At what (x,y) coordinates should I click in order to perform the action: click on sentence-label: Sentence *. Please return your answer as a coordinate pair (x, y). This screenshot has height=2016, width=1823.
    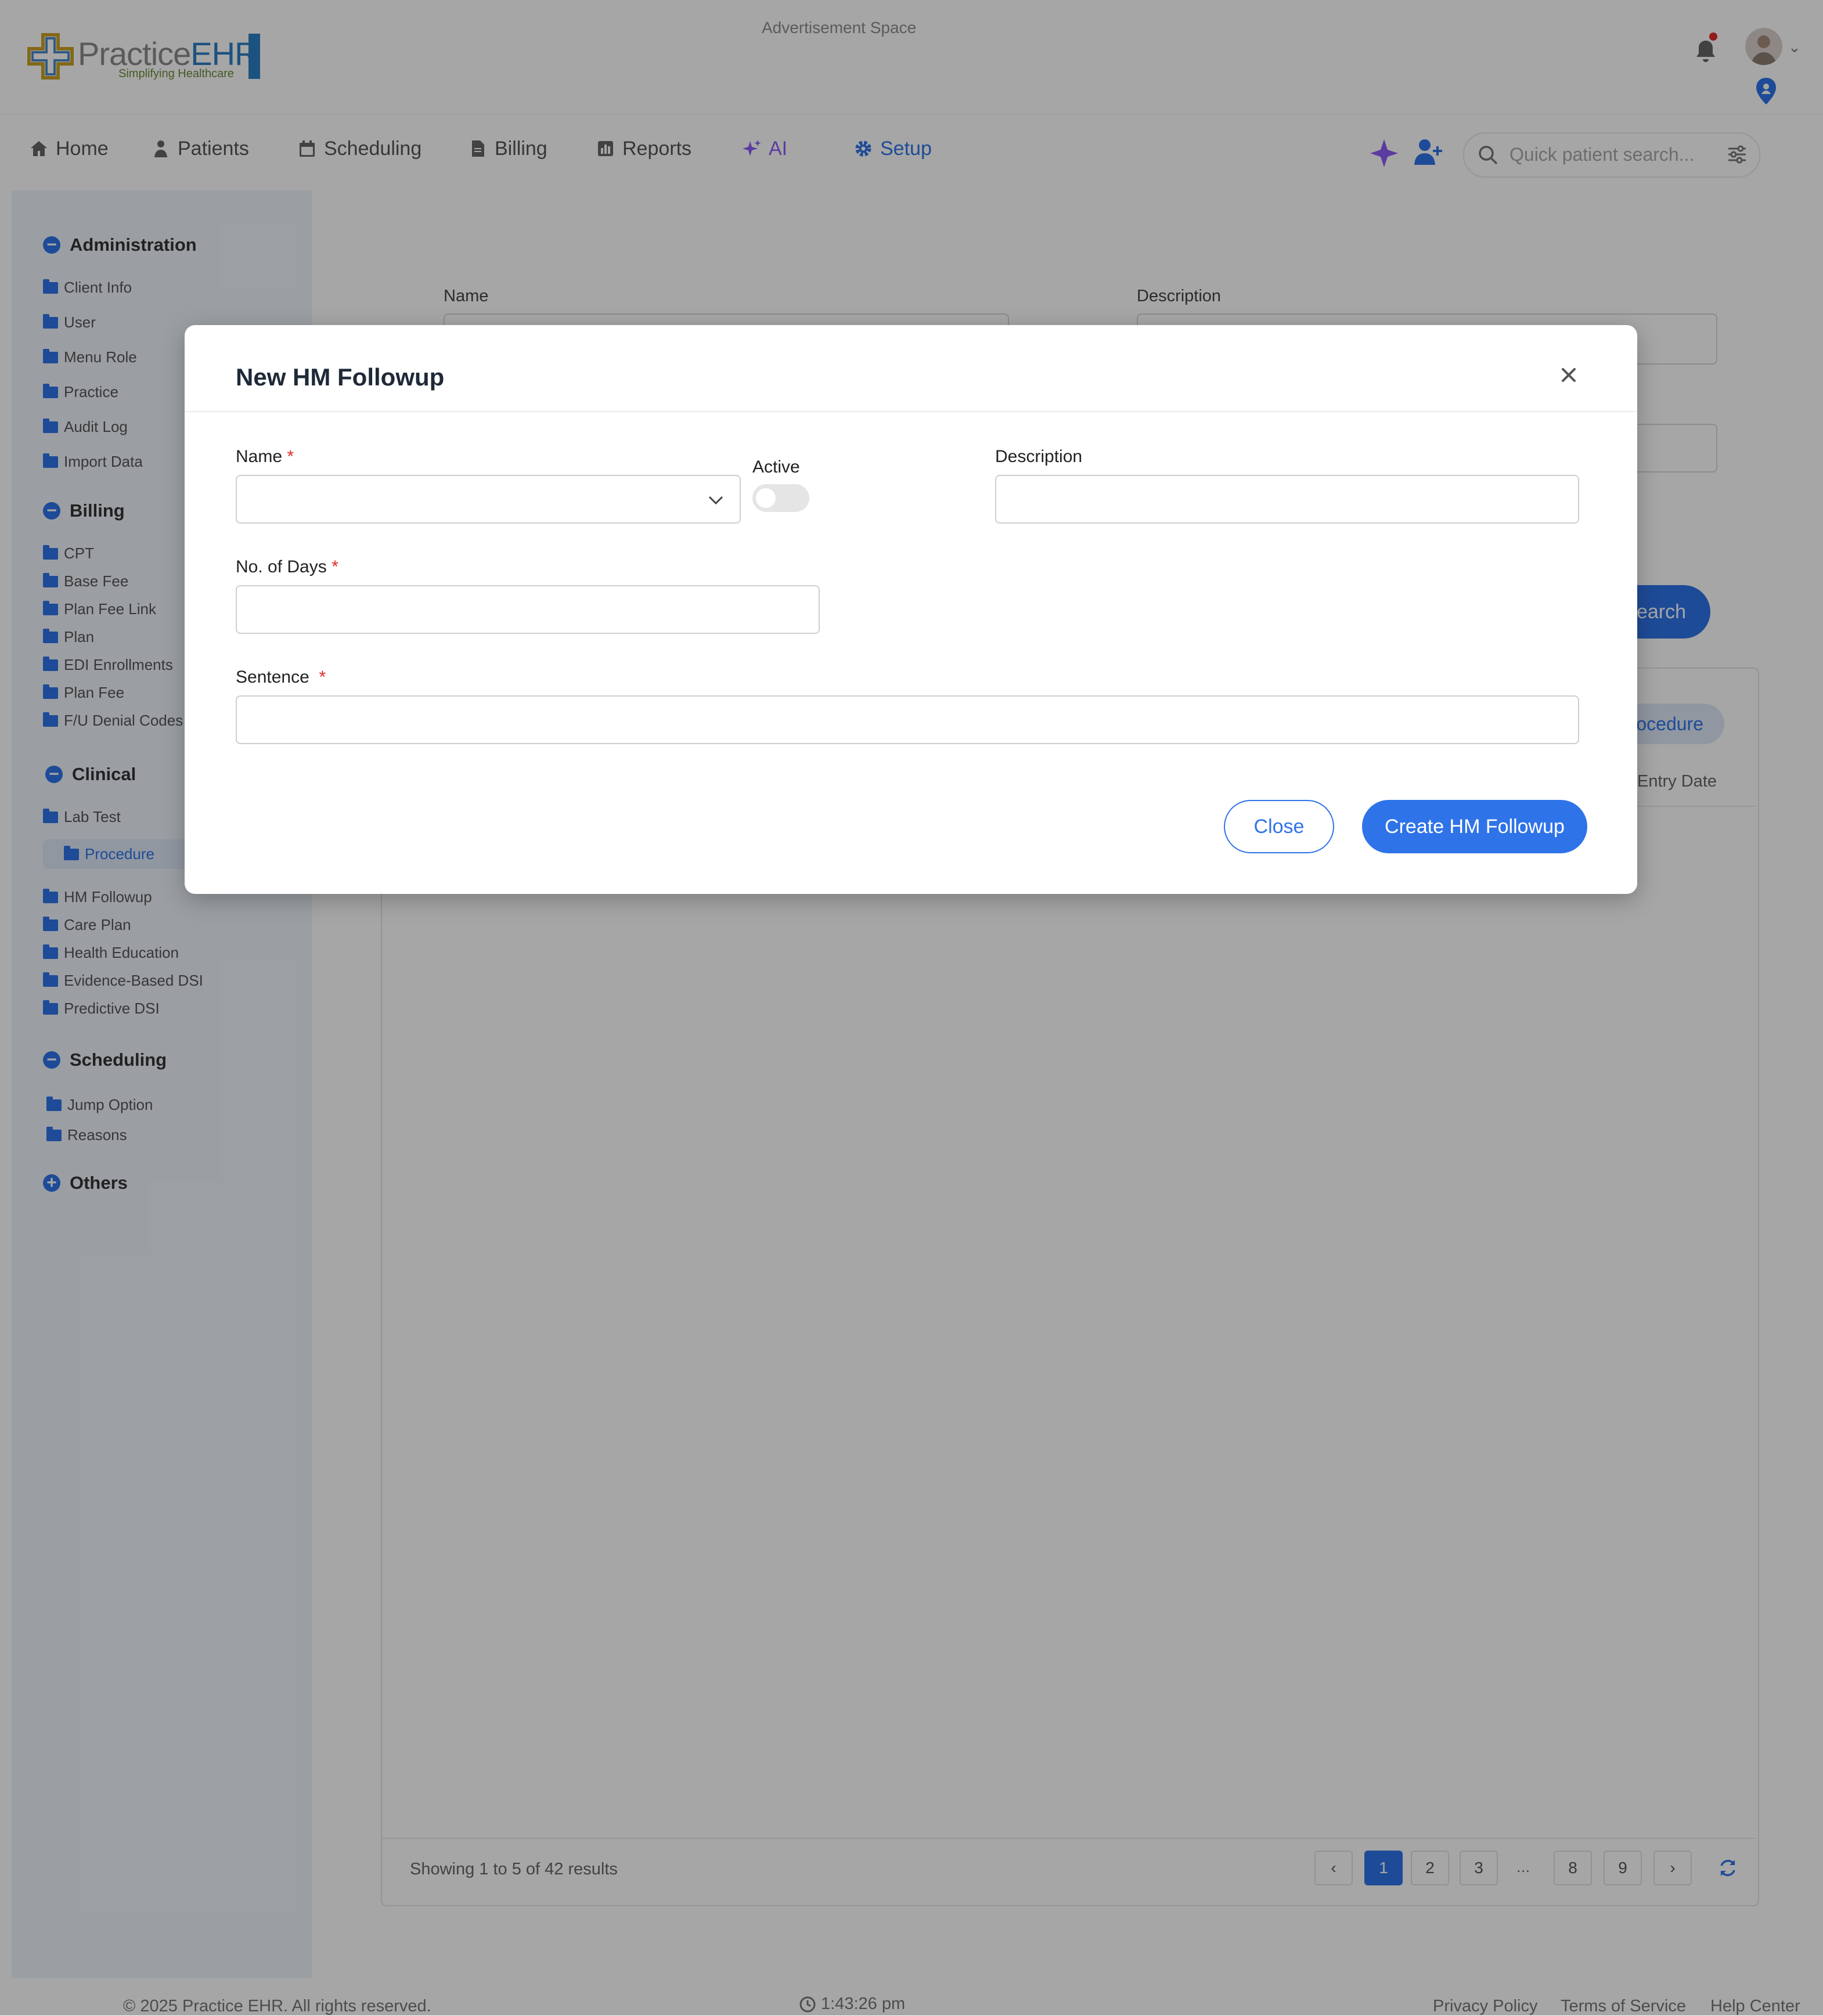
    Looking at the image, I should click on (281, 677).